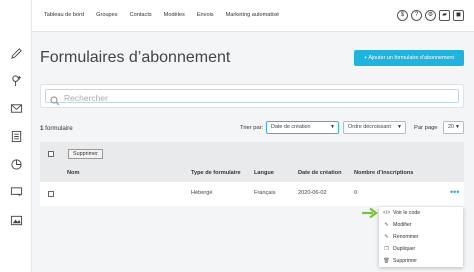 This screenshot has height=272, width=474. Describe the element at coordinates (312, 193) in the screenshot. I see `cell-created: 2020-06-02` at that location.